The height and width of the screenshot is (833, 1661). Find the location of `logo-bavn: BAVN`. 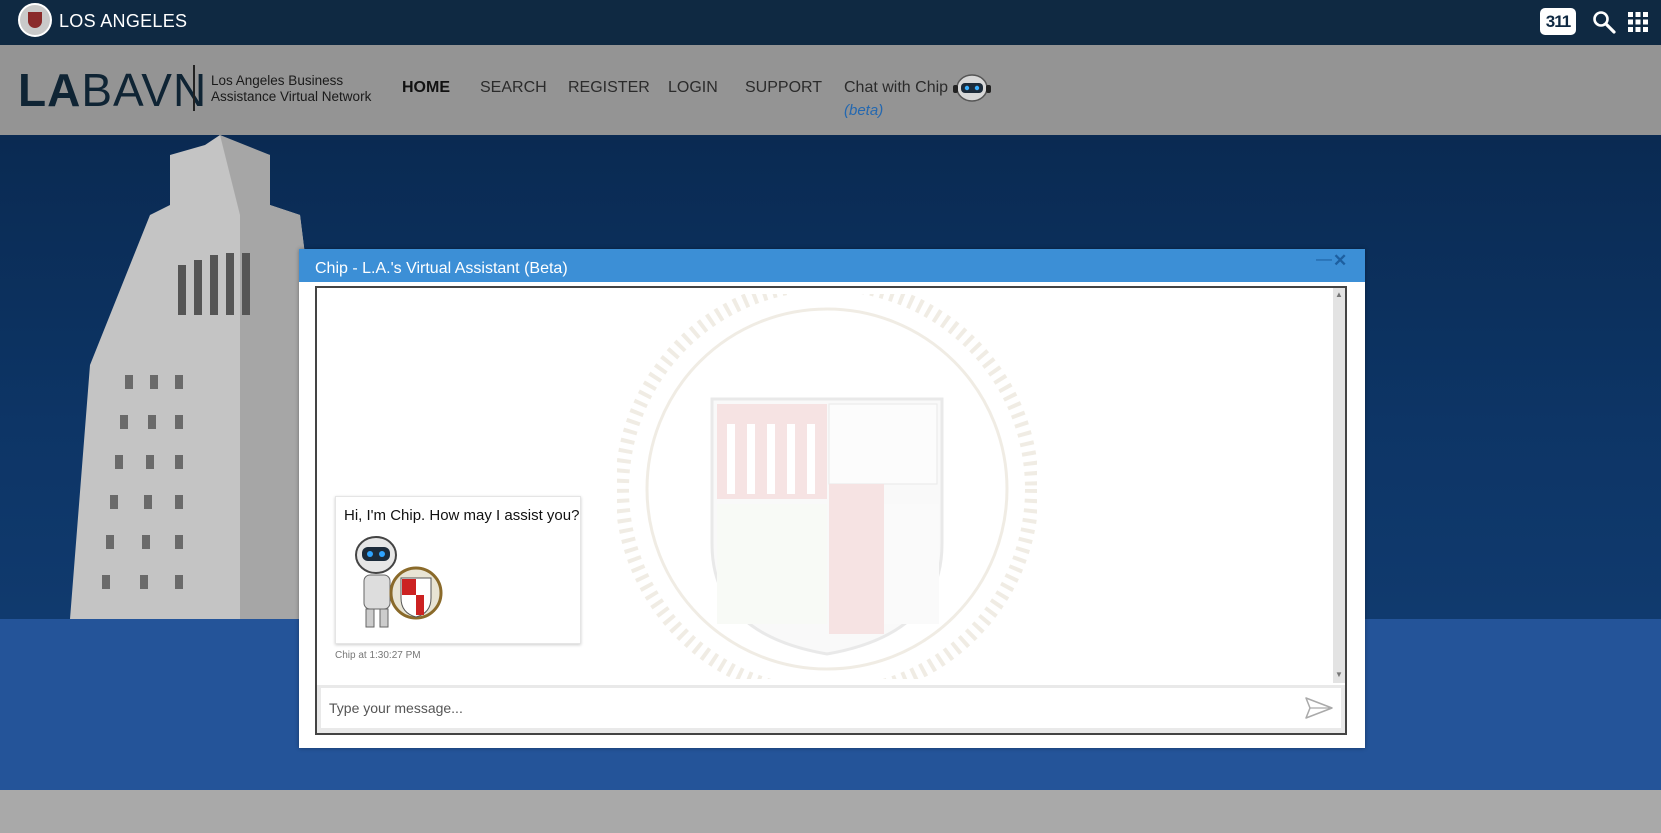

logo-bavn: BAVN is located at coordinates (144, 90).